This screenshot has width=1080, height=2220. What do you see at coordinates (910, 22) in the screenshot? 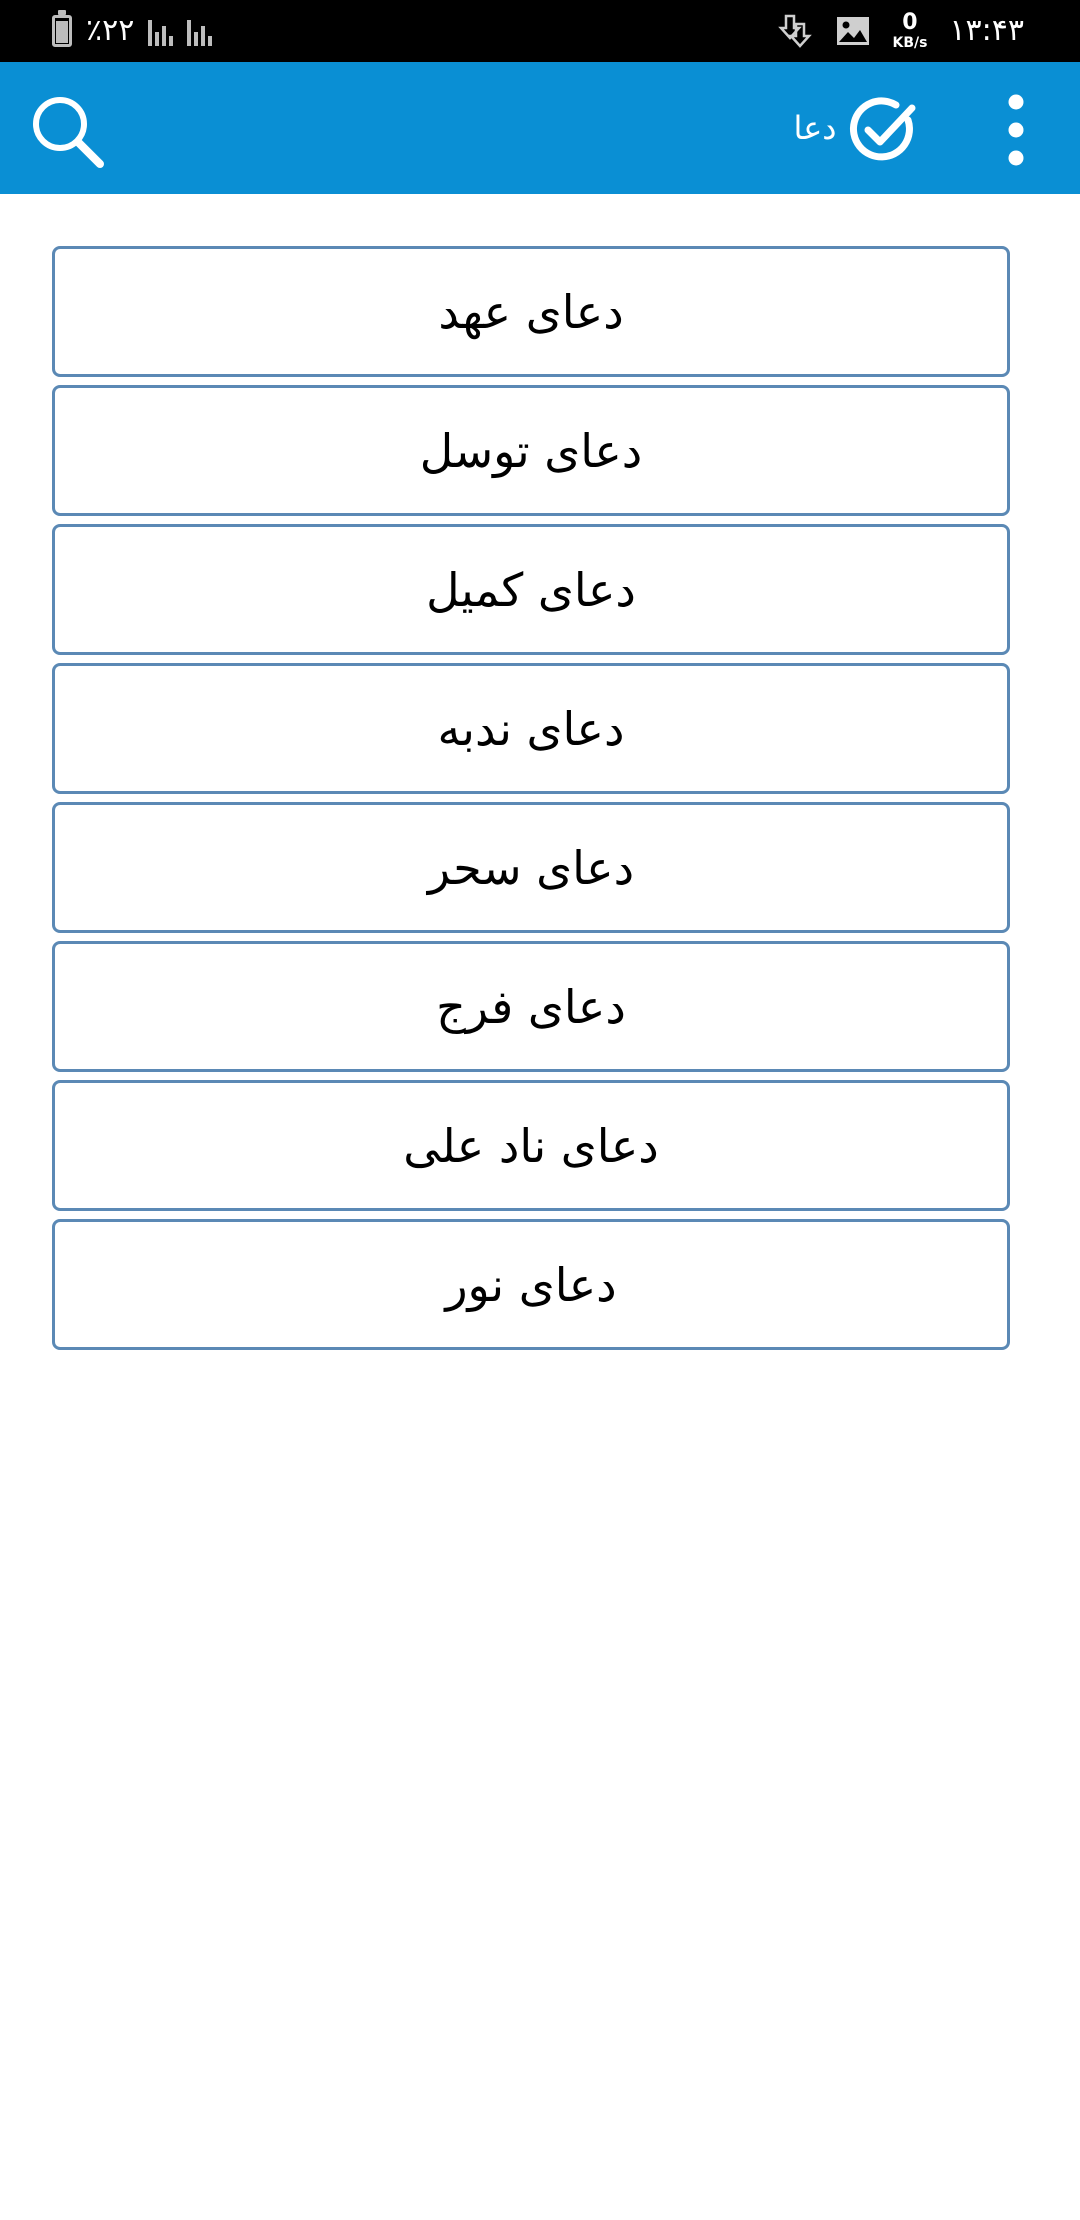
I see `net-speed-value: 0` at bounding box center [910, 22].